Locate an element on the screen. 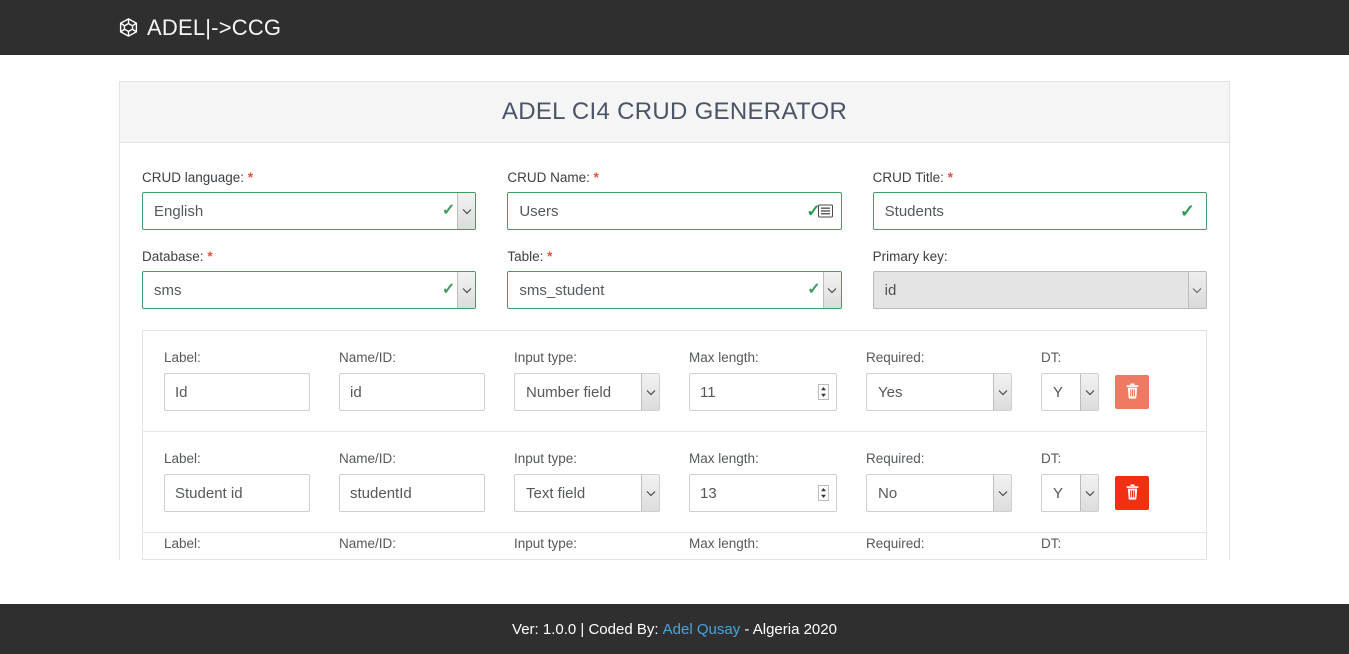 Image resolution: width=1349 pixels, height=654 pixels. row1-dt-select: Y is located at coordinates (1070, 493).